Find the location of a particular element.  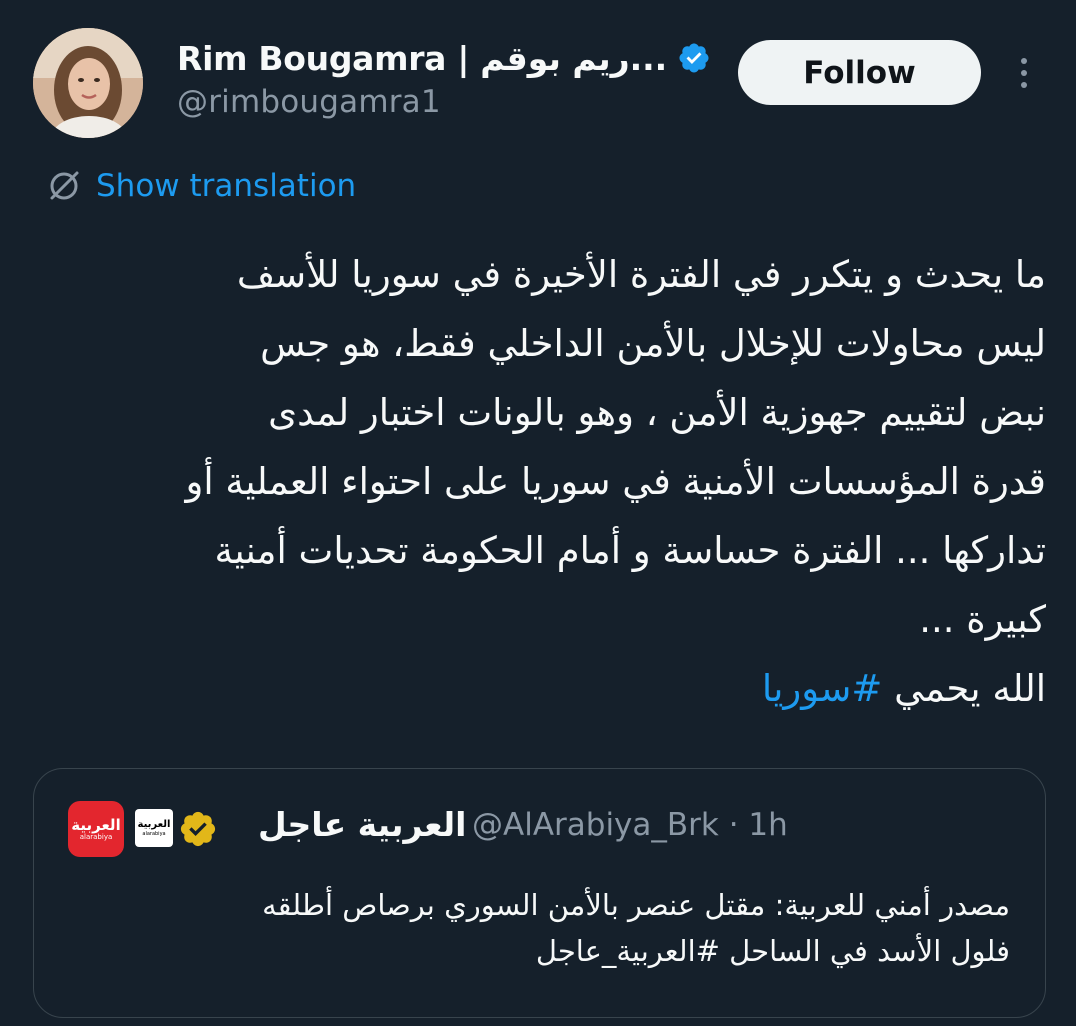

follow-button: Follow is located at coordinates (859, 72).